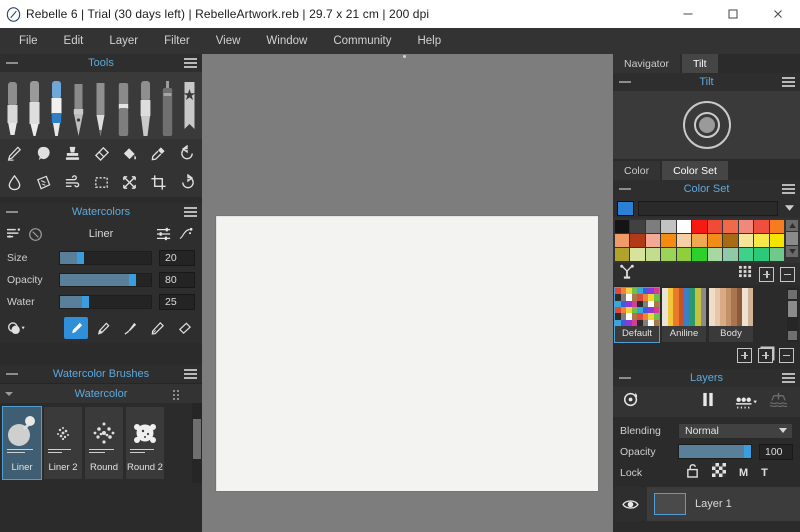 The image size is (800, 532). I want to click on layer-list-item: Layer 1, so click(706, 504).